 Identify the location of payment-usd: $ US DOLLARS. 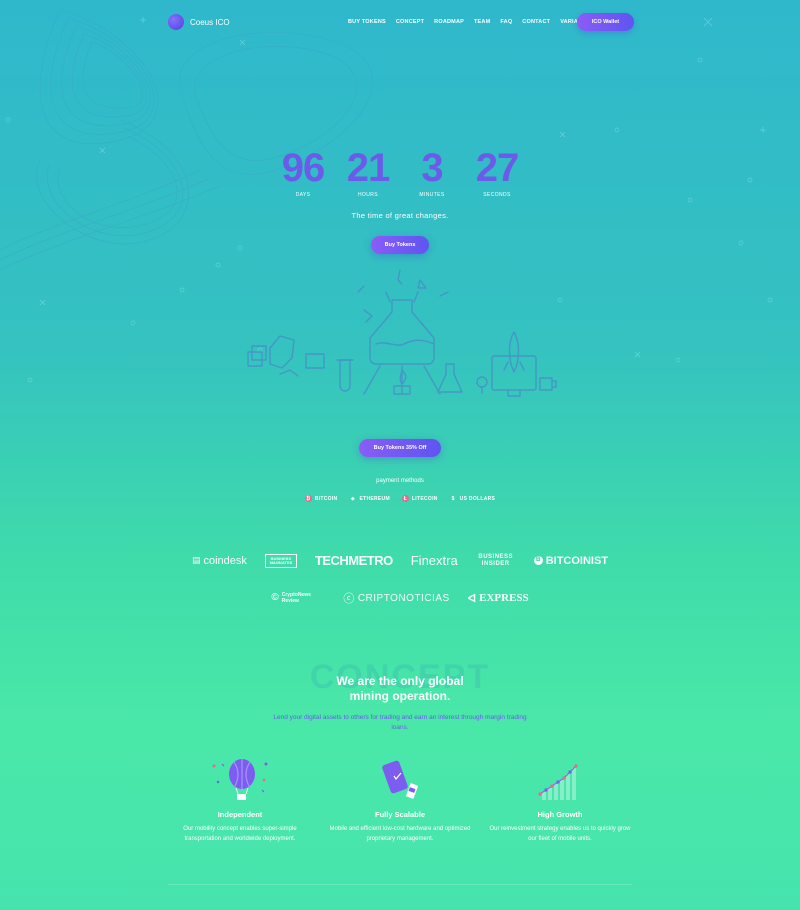
(473, 498).